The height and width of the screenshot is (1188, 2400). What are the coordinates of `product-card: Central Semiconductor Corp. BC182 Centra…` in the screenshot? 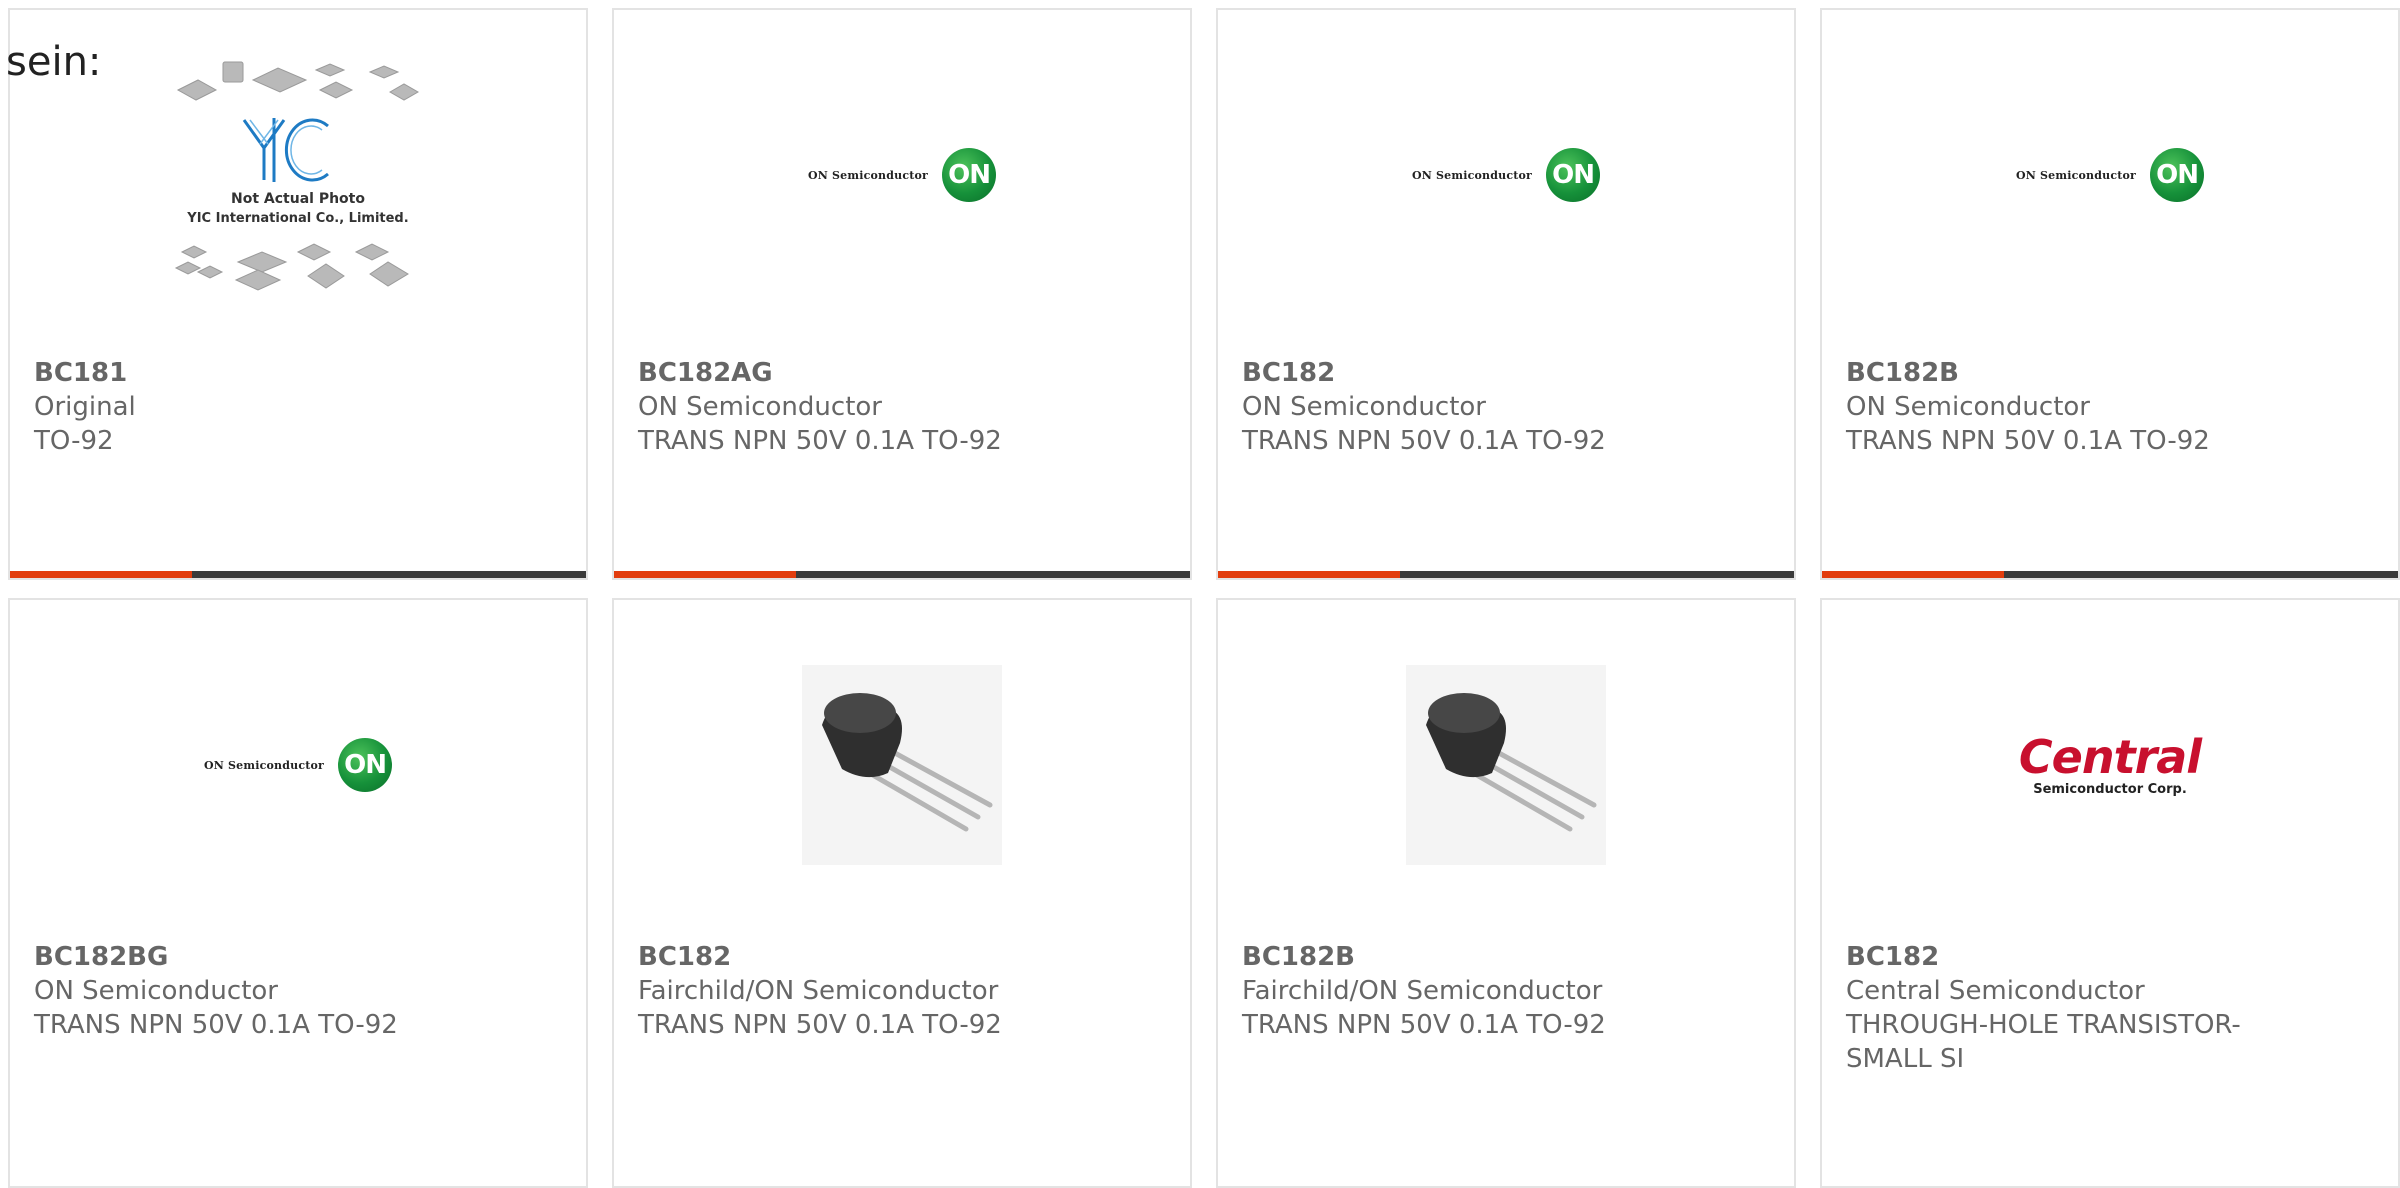 It's located at (2110, 893).